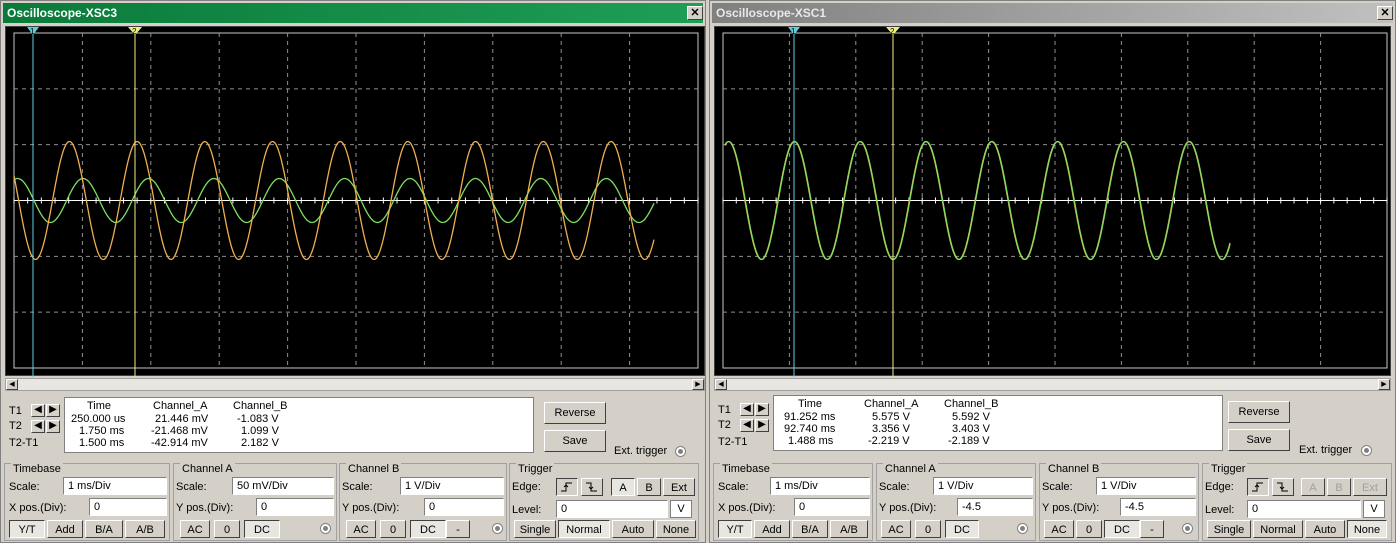  I want to click on ext-trigger-label: Ext. trigger, so click(1326, 450).